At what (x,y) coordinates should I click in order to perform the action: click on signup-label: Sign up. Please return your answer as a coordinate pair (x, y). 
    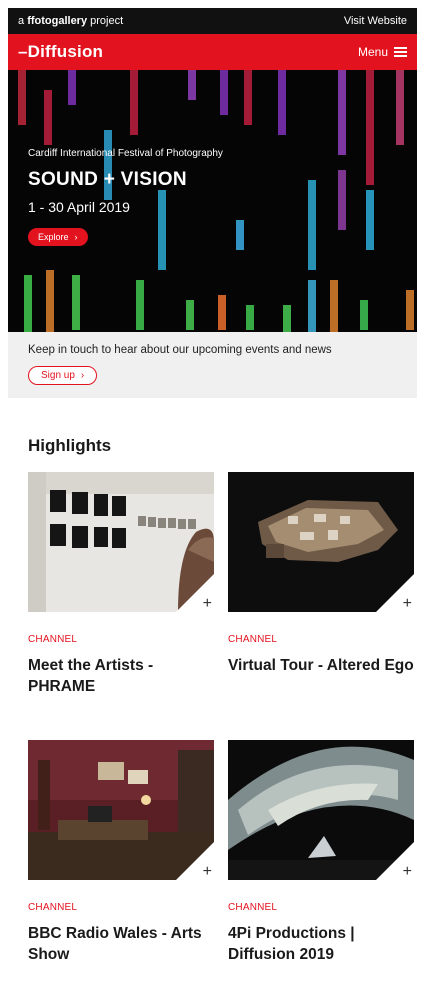
    Looking at the image, I should click on (58, 375).